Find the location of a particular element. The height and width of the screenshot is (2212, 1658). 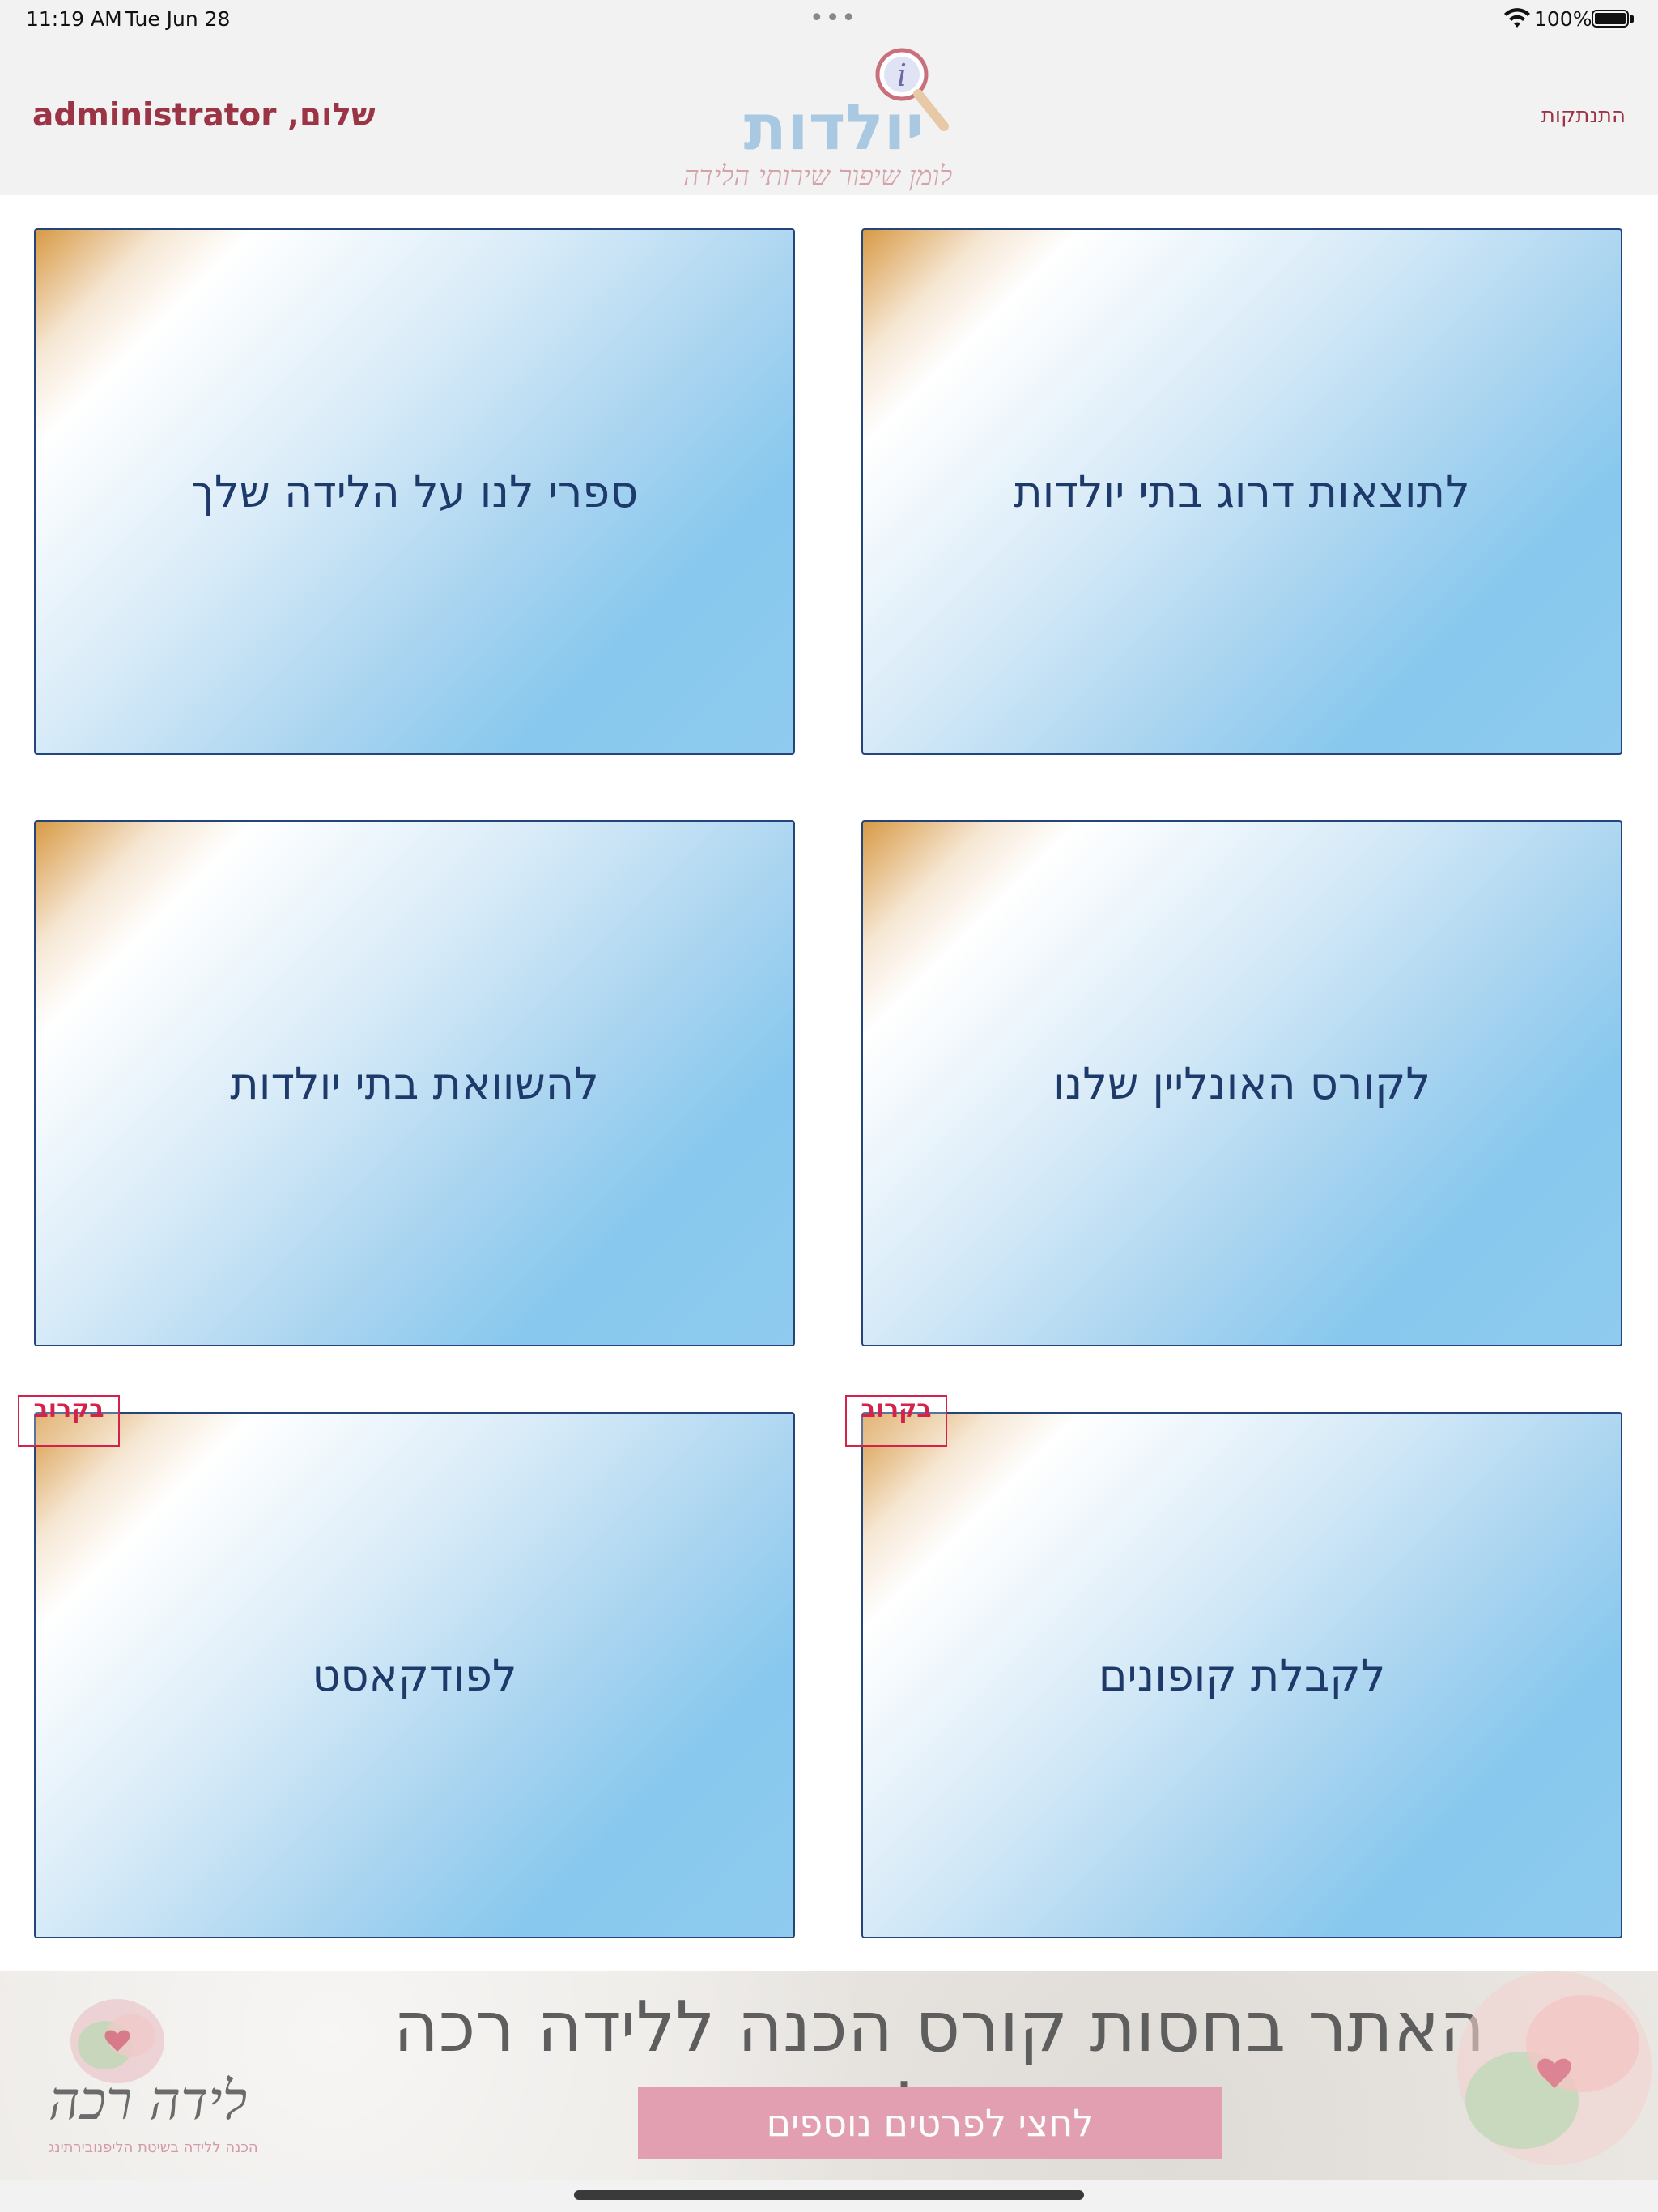

brand-script: לידה רכה is located at coordinates (148, 2100).